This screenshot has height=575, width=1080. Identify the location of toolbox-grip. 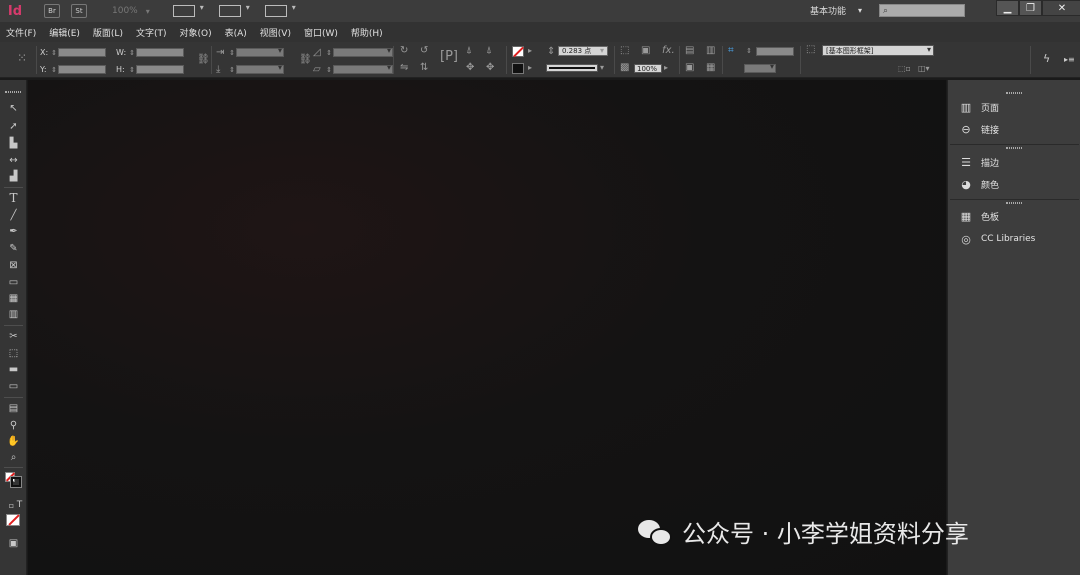
(13, 92).